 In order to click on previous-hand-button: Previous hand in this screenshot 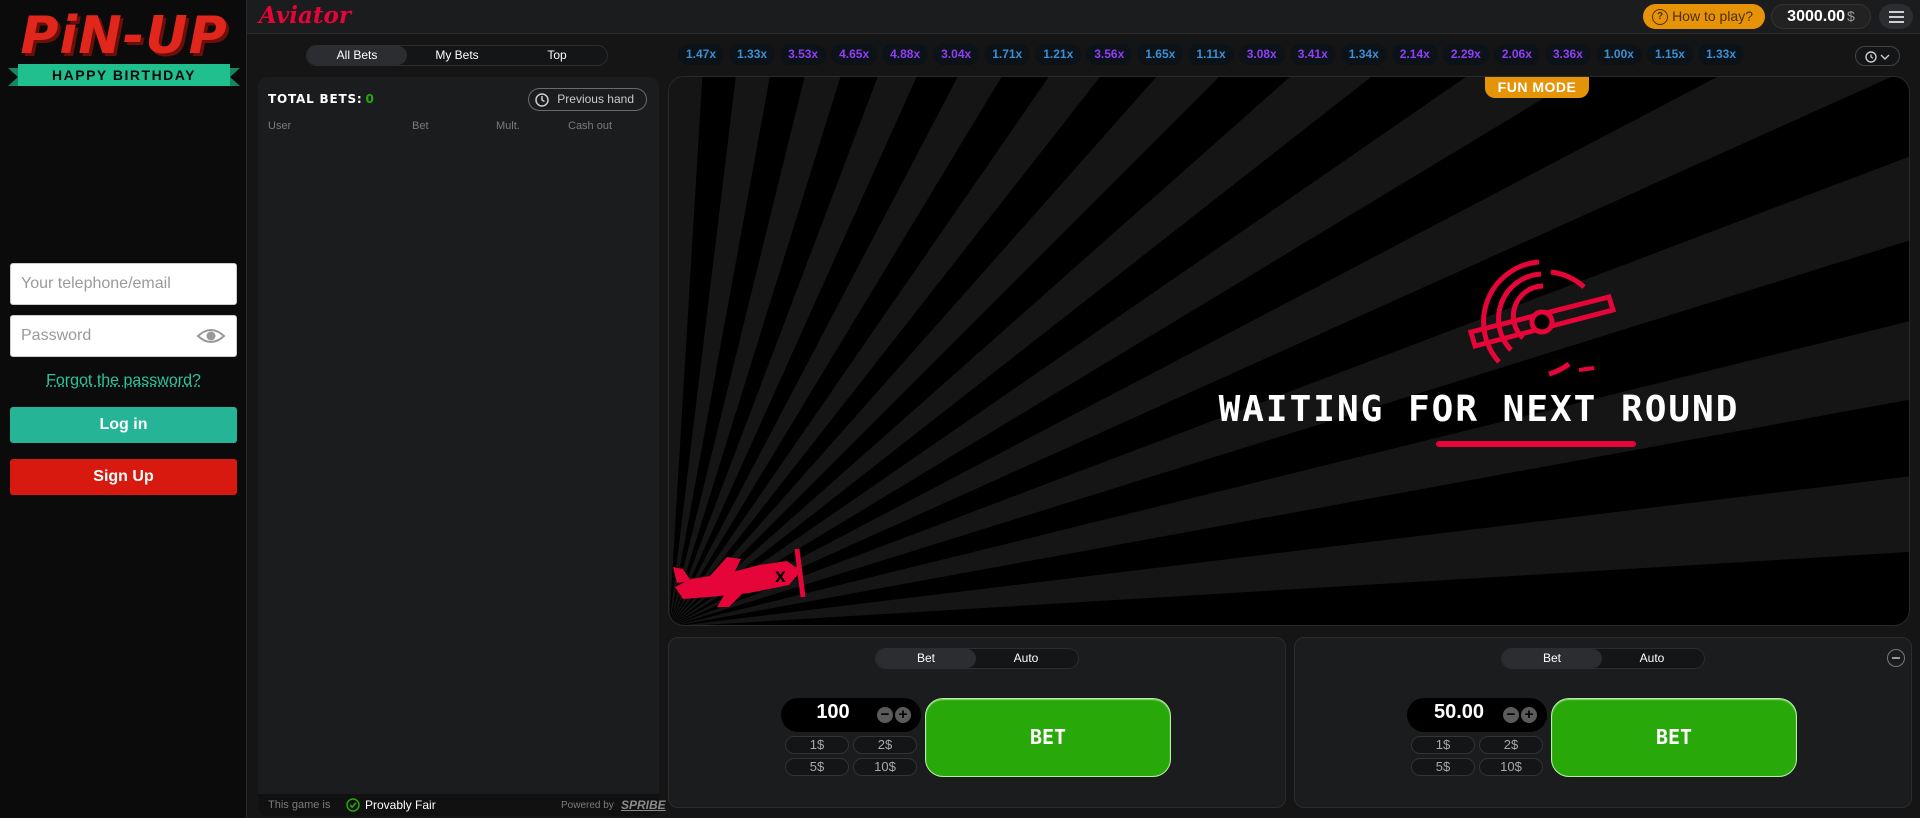, I will do `click(587, 99)`.